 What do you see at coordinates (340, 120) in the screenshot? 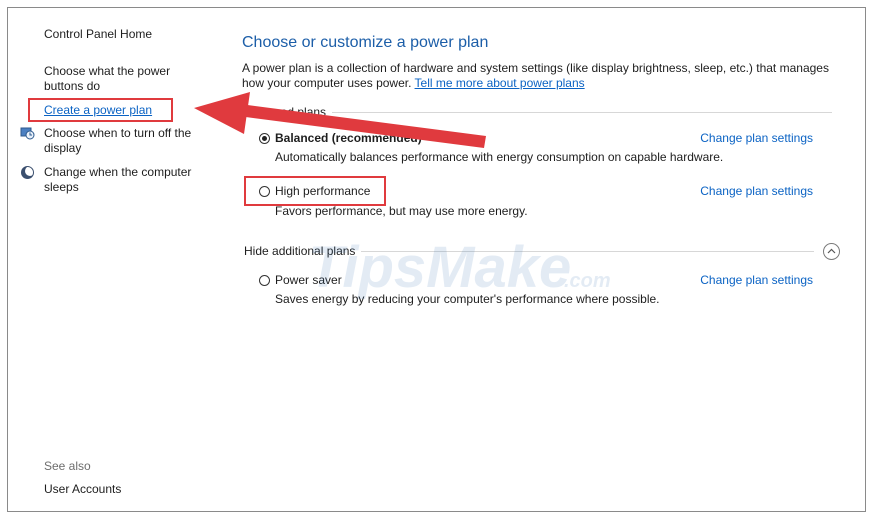
I see `red-arrow-icon` at bounding box center [340, 120].